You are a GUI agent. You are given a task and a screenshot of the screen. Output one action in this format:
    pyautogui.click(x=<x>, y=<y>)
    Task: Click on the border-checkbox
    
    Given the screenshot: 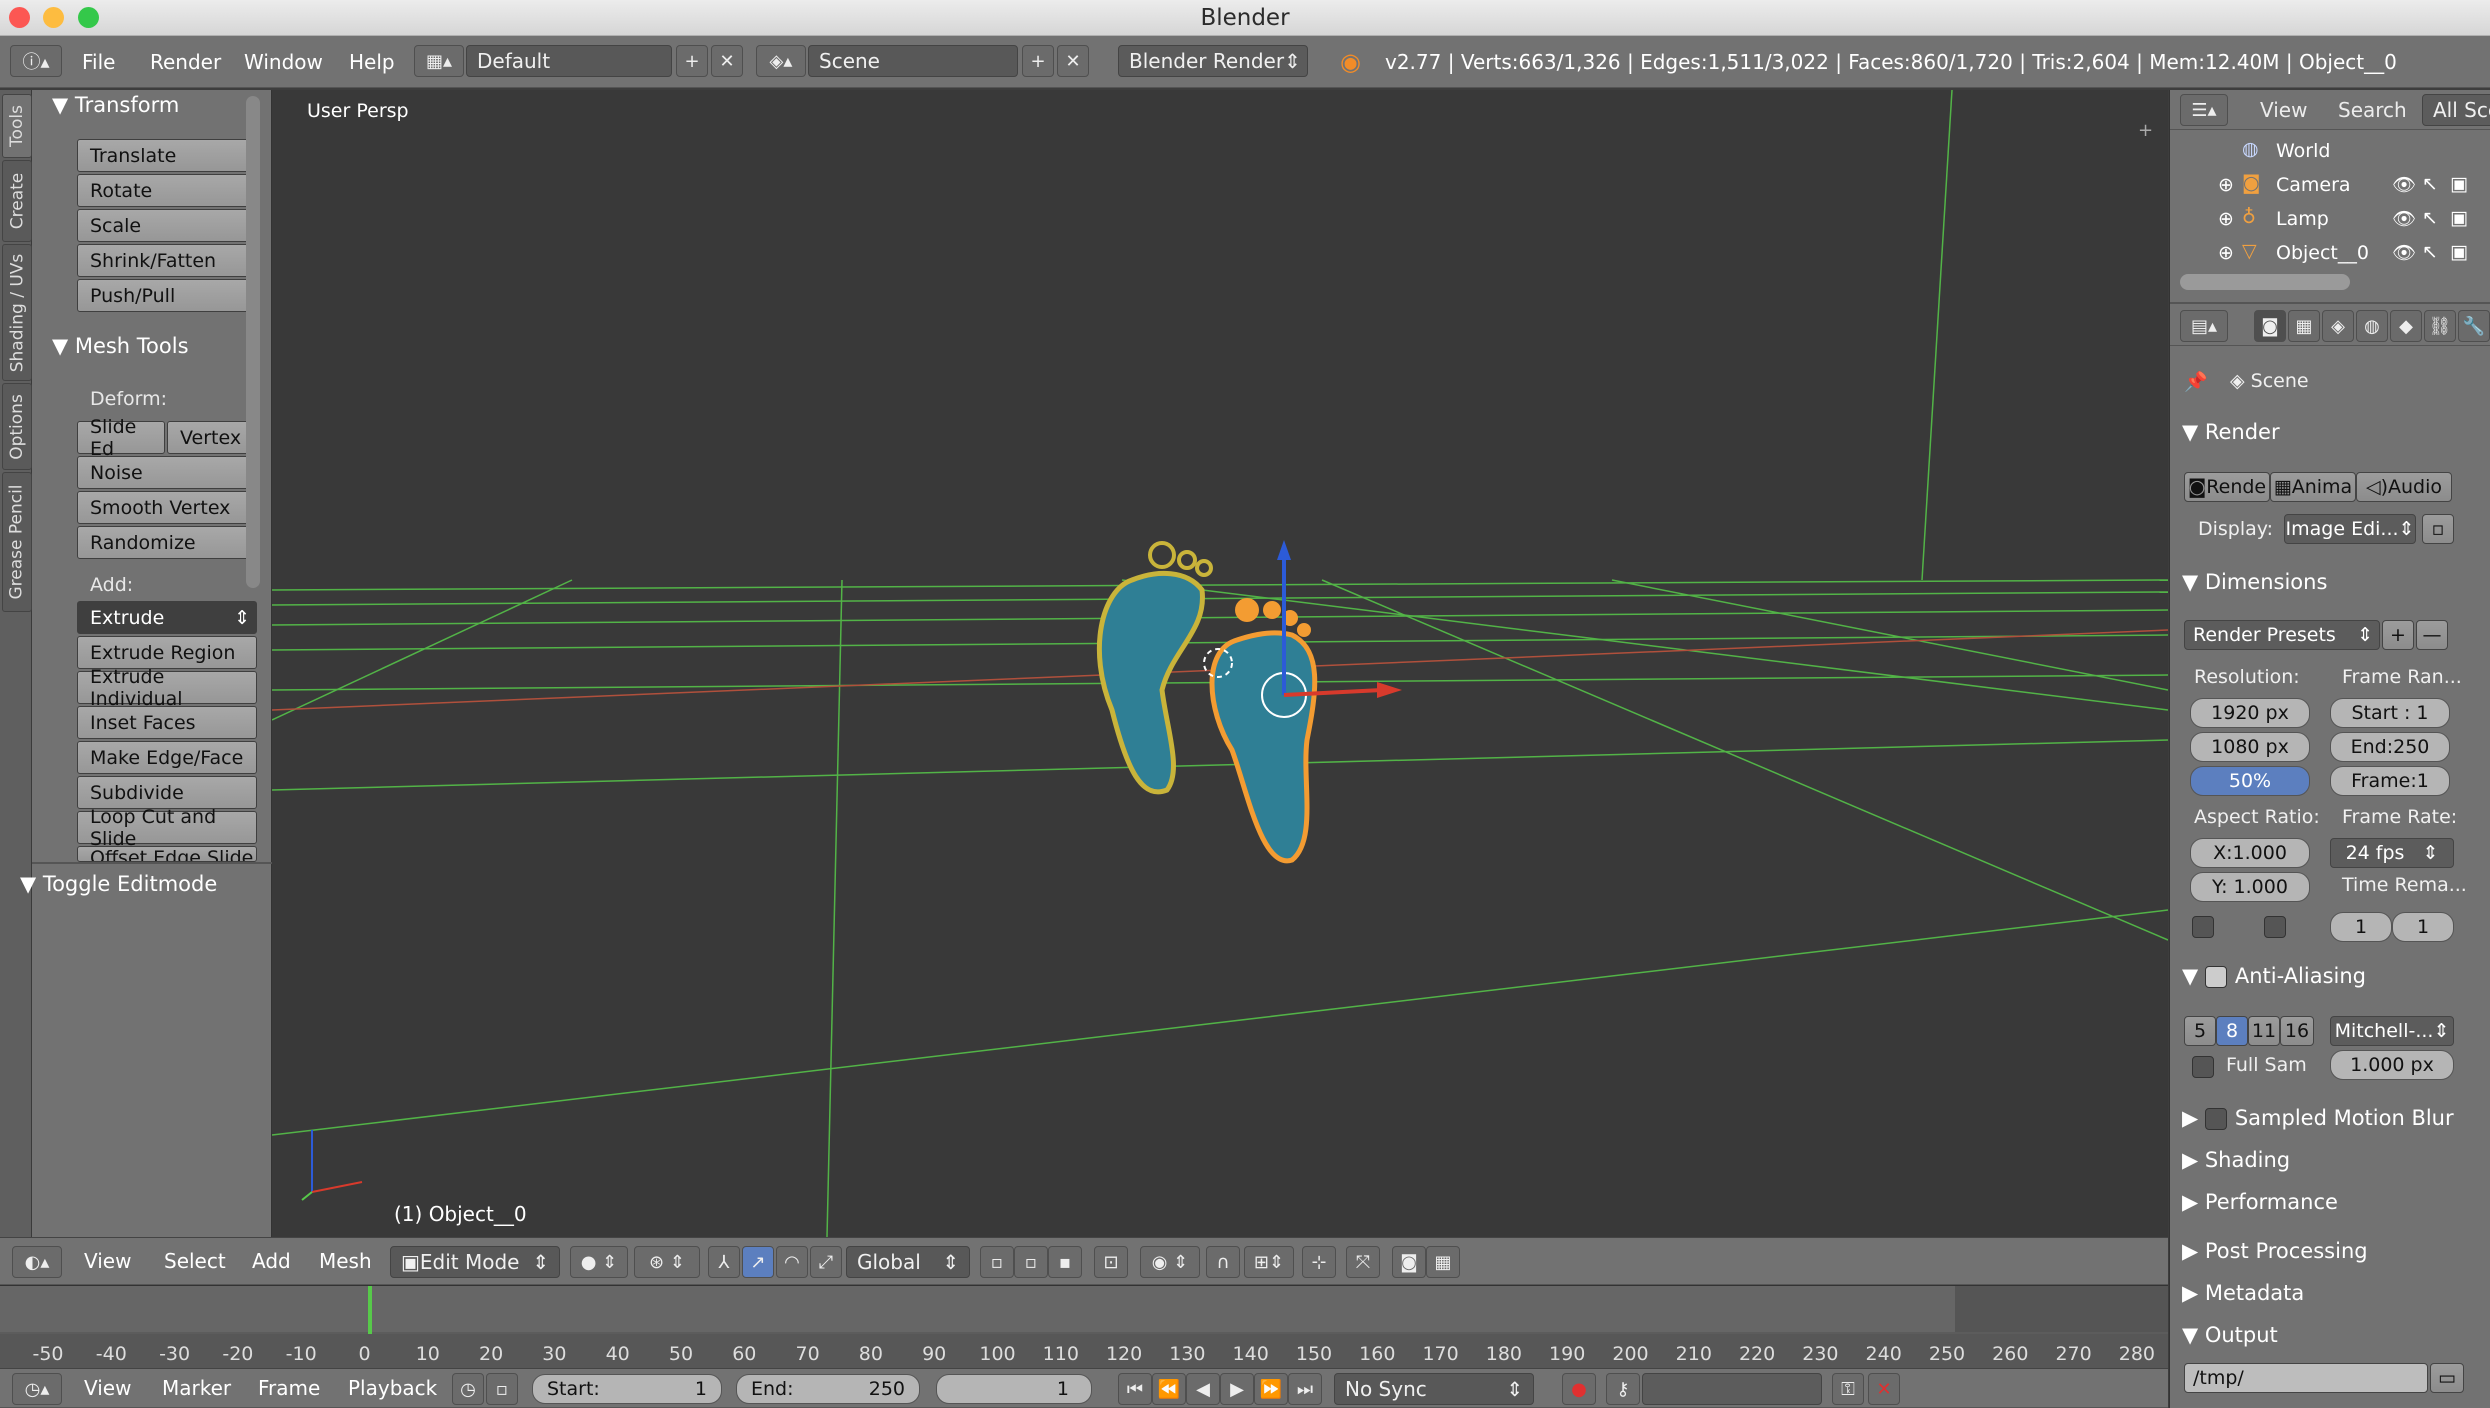 What is the action you would take?
    pyautogui.click(x=2203, y=927)
    